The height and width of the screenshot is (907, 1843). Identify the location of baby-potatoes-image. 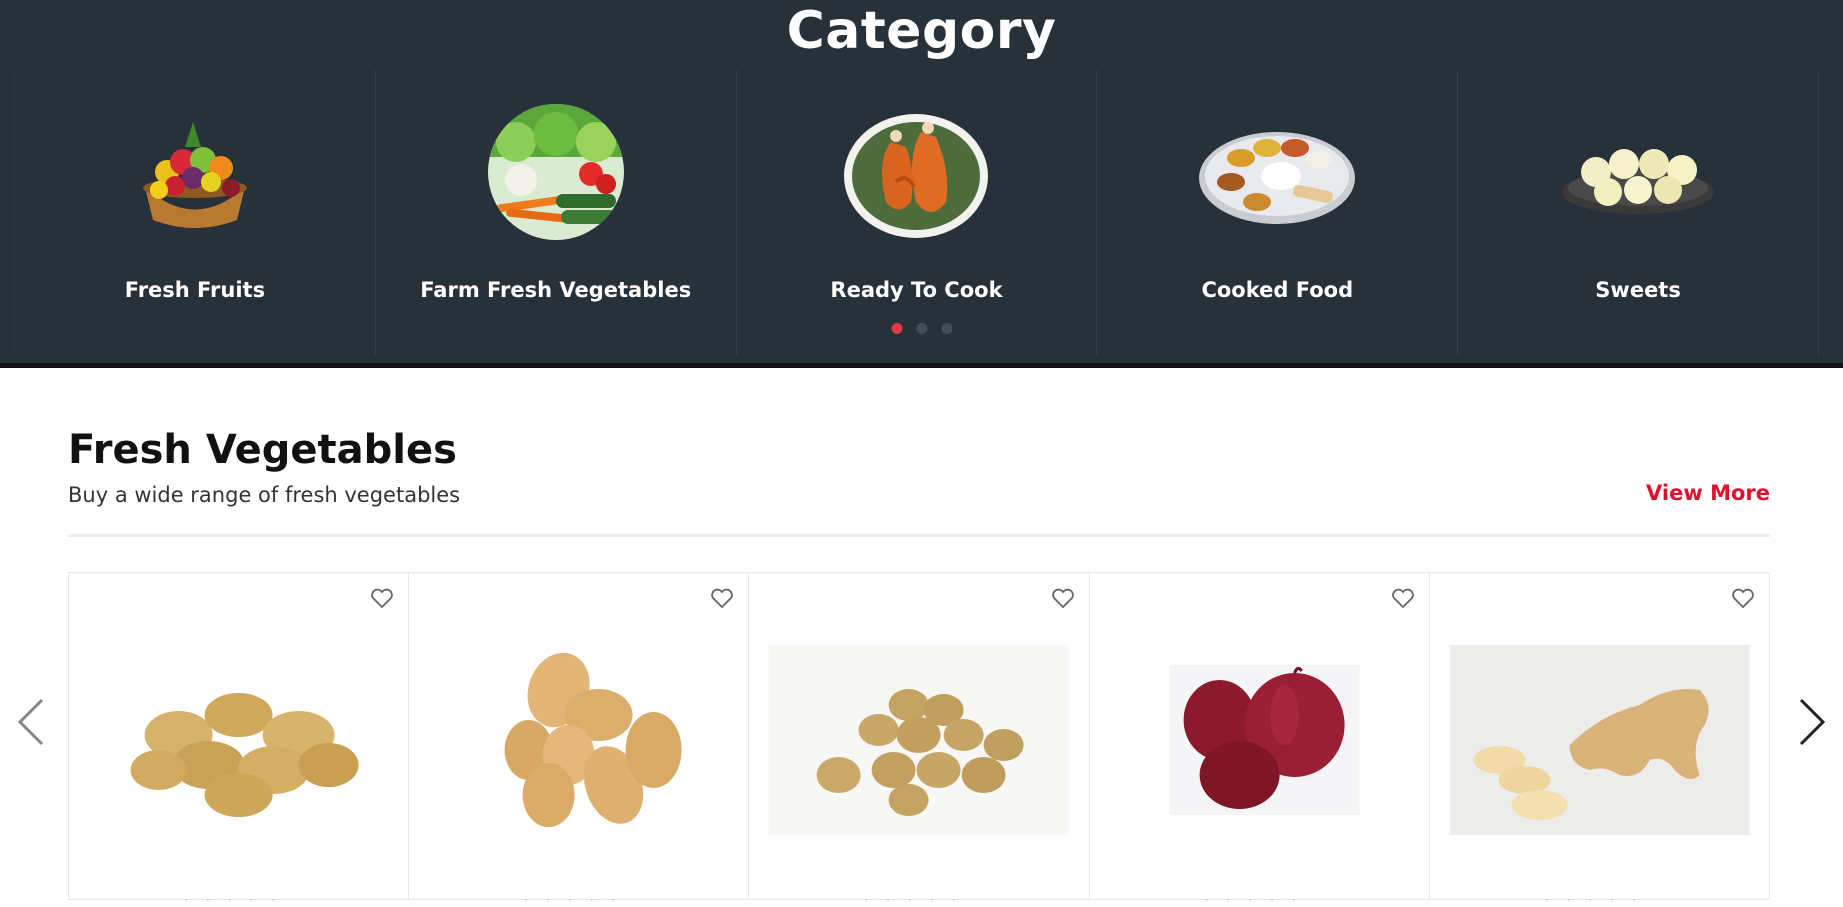
(918, 740).